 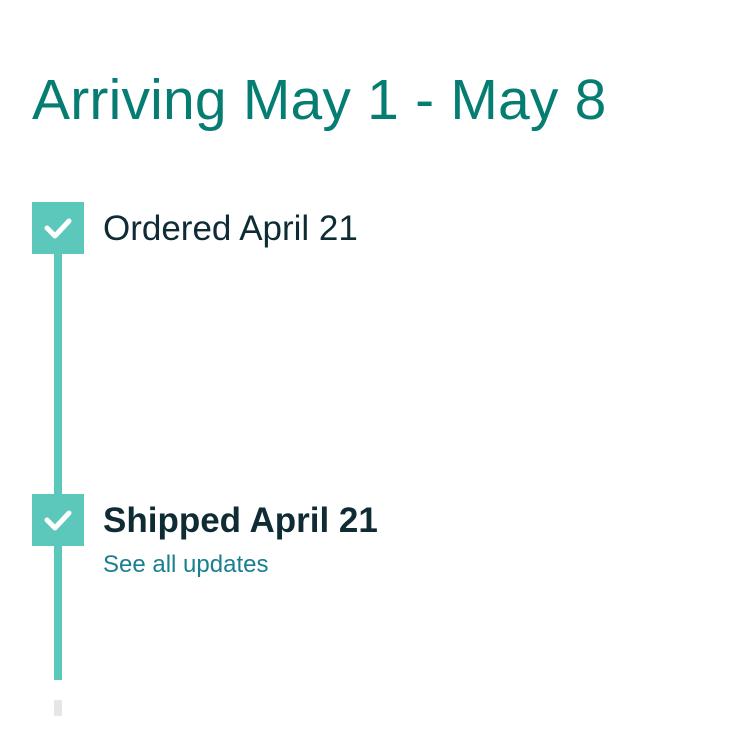 What do you see at coordinates (230, 228) in the screenshot?
I see `ordered-step-label: Ordered April 21` at bounding box center [230, 228].